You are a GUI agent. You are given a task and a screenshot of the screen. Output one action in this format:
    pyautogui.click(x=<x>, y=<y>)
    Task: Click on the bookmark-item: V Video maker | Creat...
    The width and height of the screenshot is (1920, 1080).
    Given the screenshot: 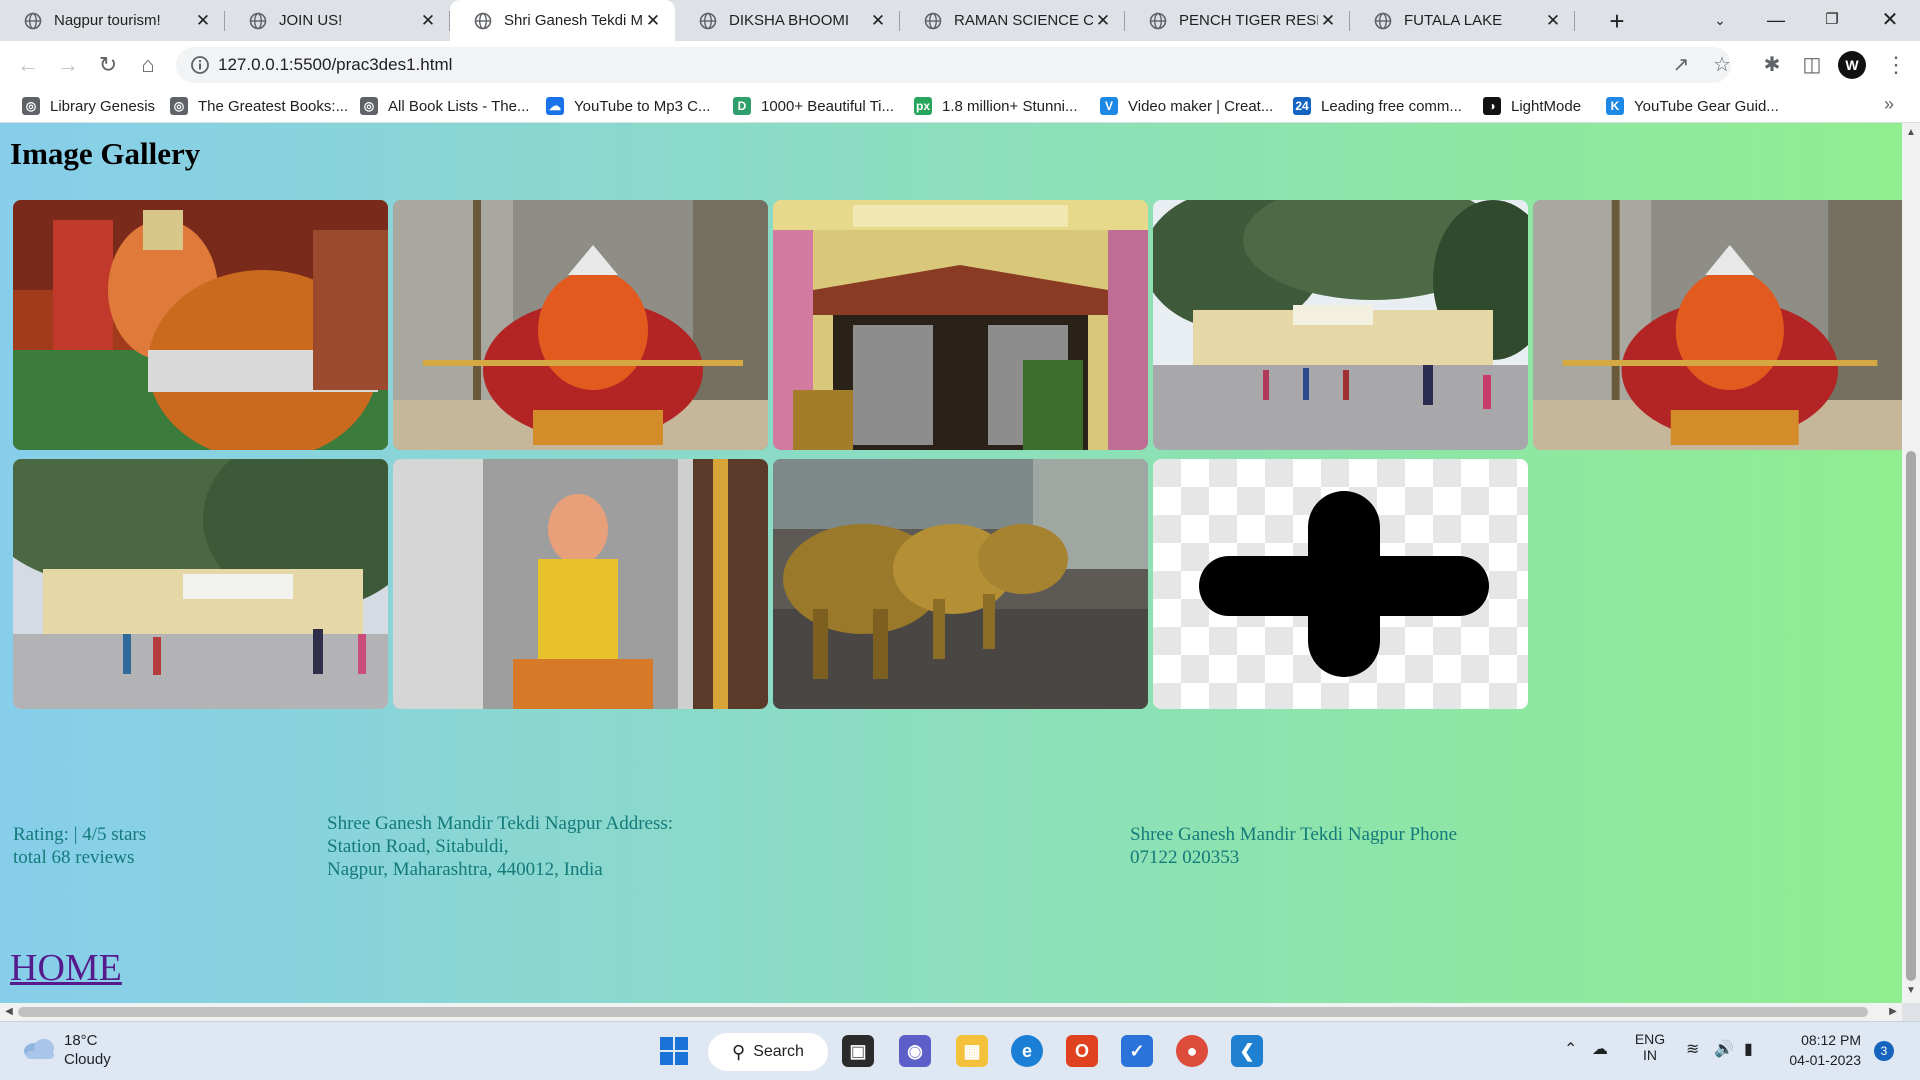 What is the action you would take?
    pyautogui.click(x=1186, y=106)
    